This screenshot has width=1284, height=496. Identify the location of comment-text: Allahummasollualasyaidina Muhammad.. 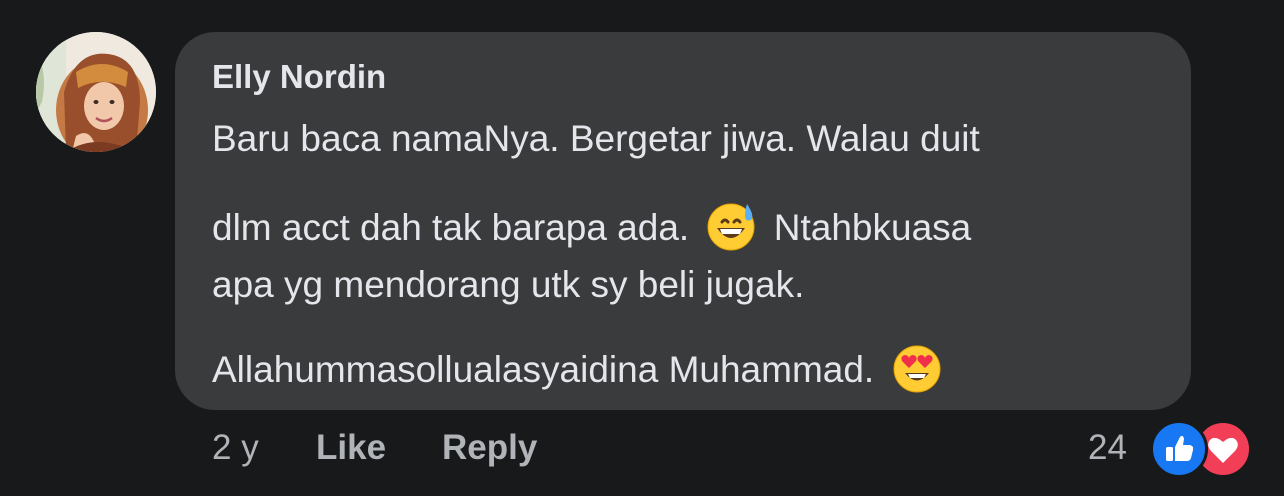
(543, 369).